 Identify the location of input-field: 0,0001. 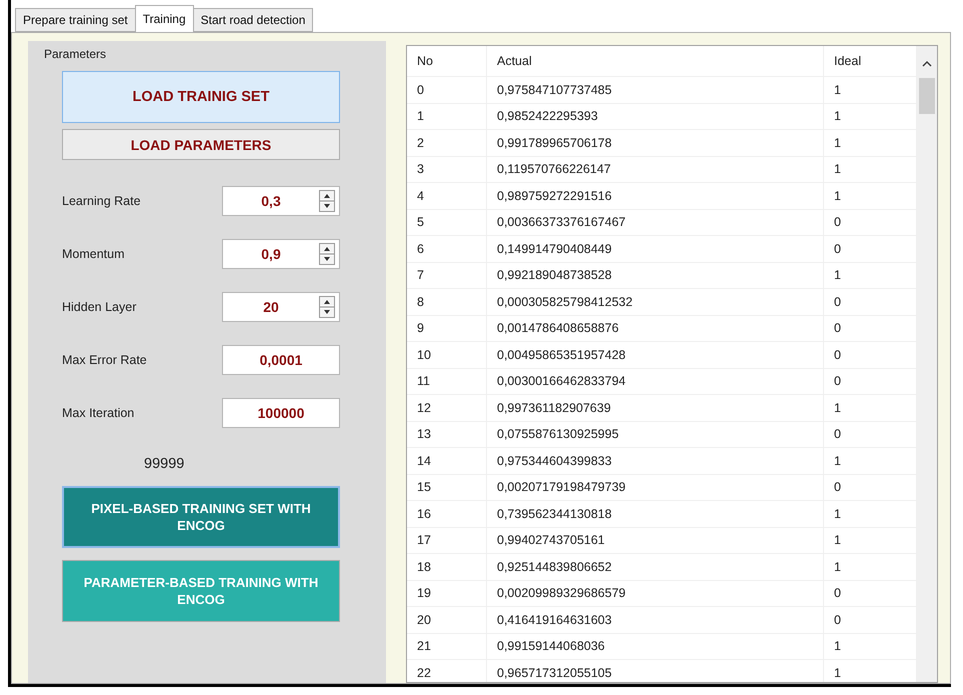
(281, 360).